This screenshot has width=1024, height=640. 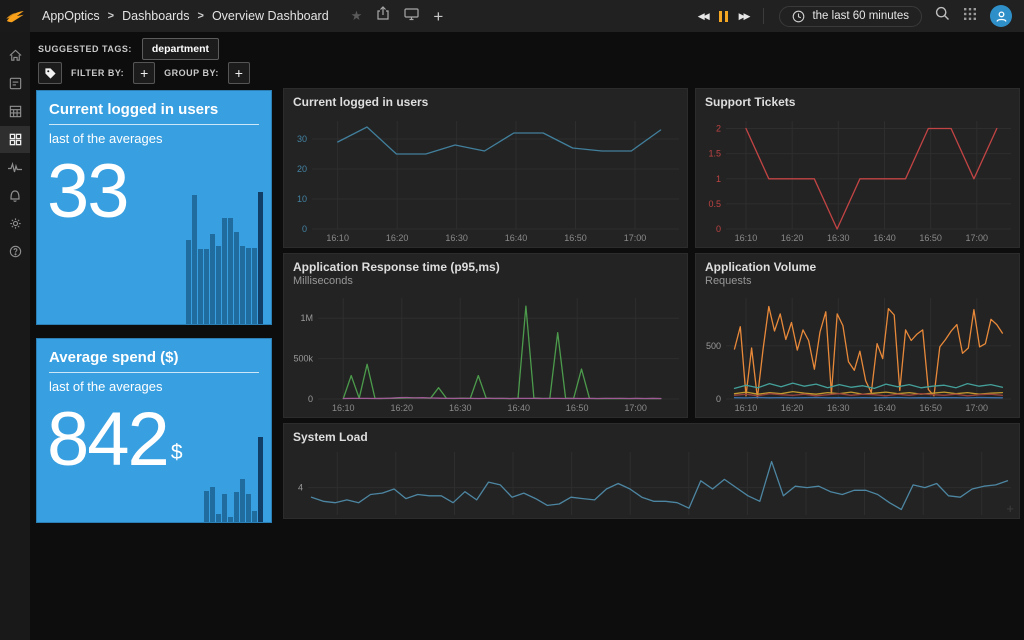 I want to click on svg-text: 1, so click(x=718, y=179).